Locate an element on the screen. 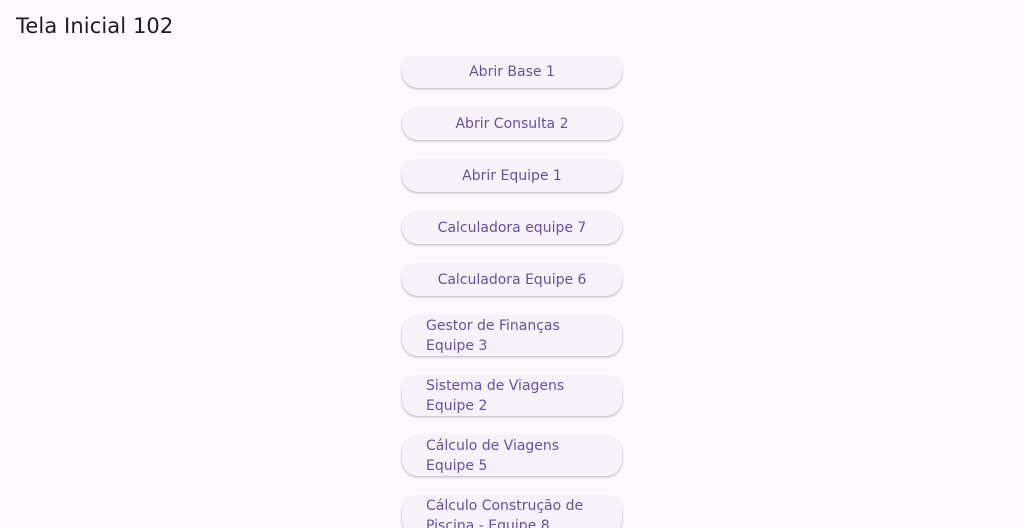 The width and height of the screenshot is (1024, 528). app-bar: Tela Inicial 102 is located at coordinates (512, 28).